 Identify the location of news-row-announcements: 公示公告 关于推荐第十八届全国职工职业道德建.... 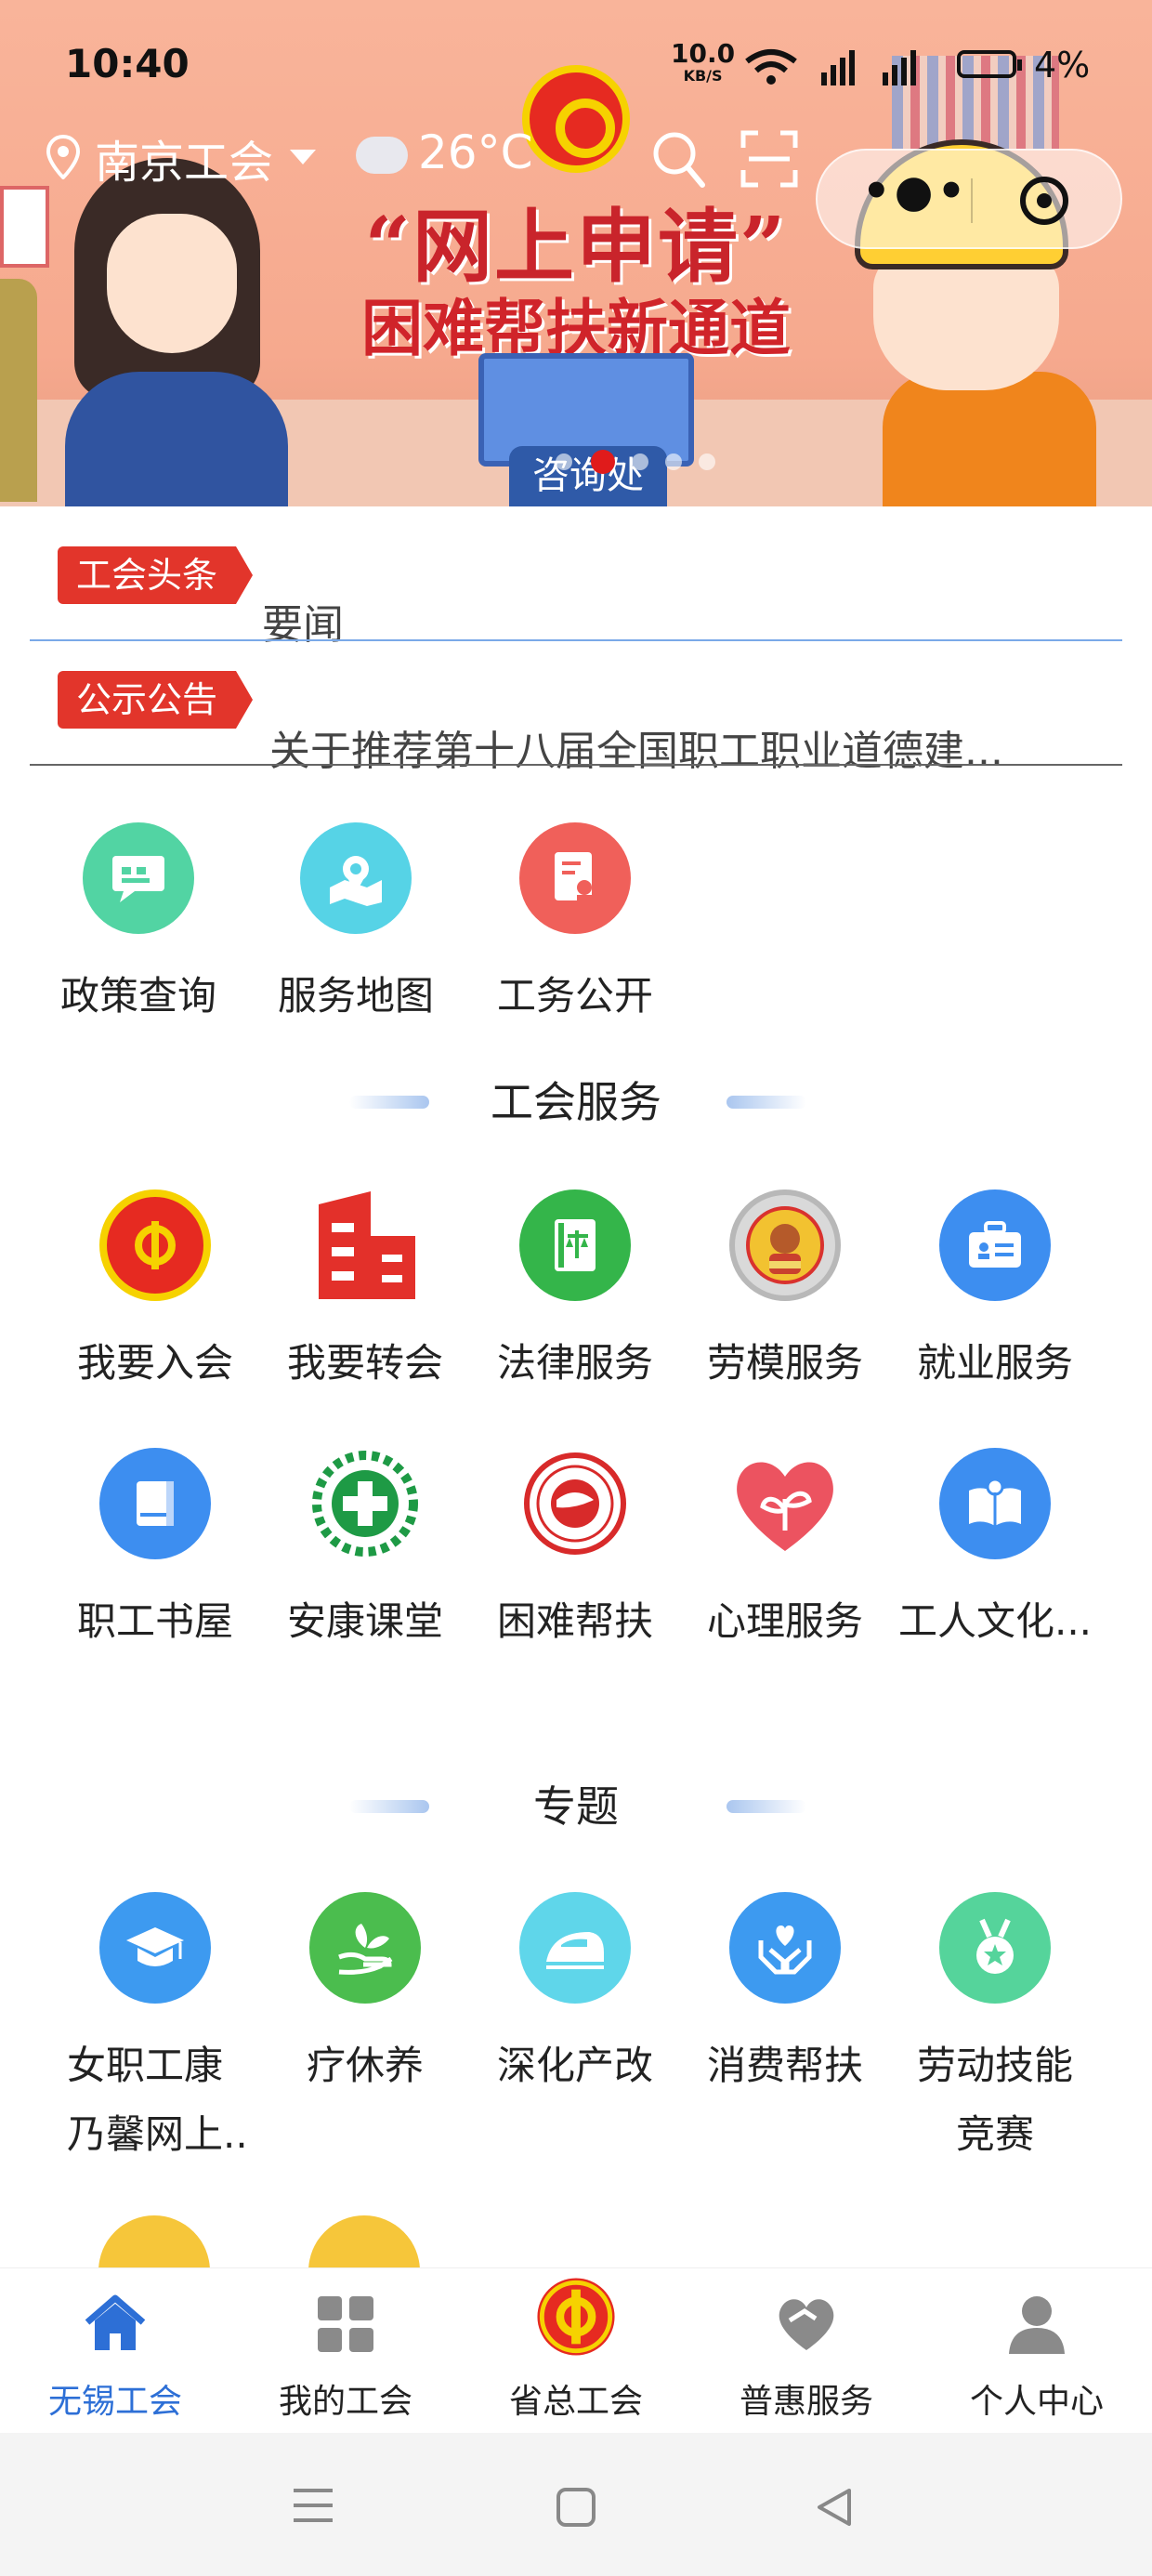
(576, 723).